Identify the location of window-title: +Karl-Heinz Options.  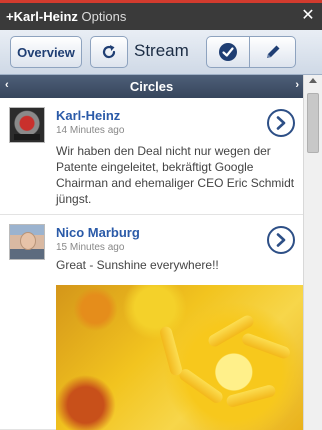
(66, 16).